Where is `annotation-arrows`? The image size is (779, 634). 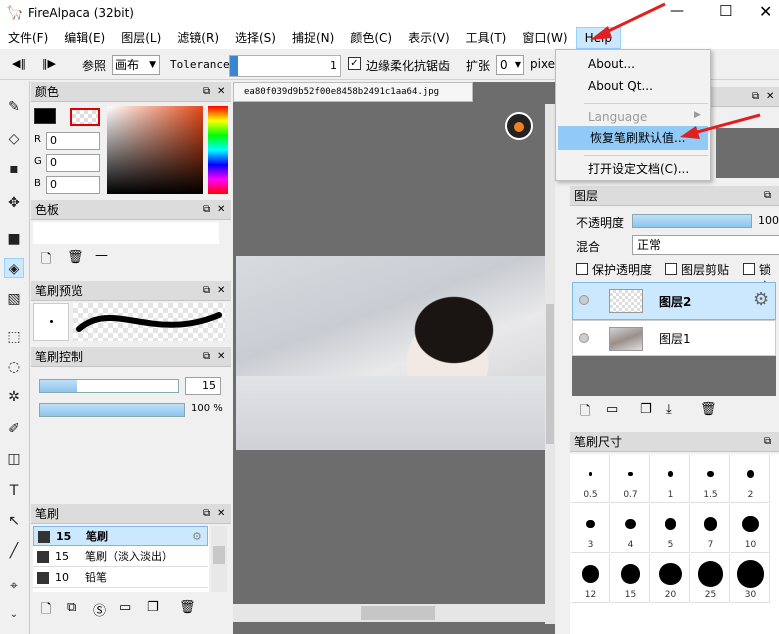 annotation-arrows is located at coordinates (675, 70).